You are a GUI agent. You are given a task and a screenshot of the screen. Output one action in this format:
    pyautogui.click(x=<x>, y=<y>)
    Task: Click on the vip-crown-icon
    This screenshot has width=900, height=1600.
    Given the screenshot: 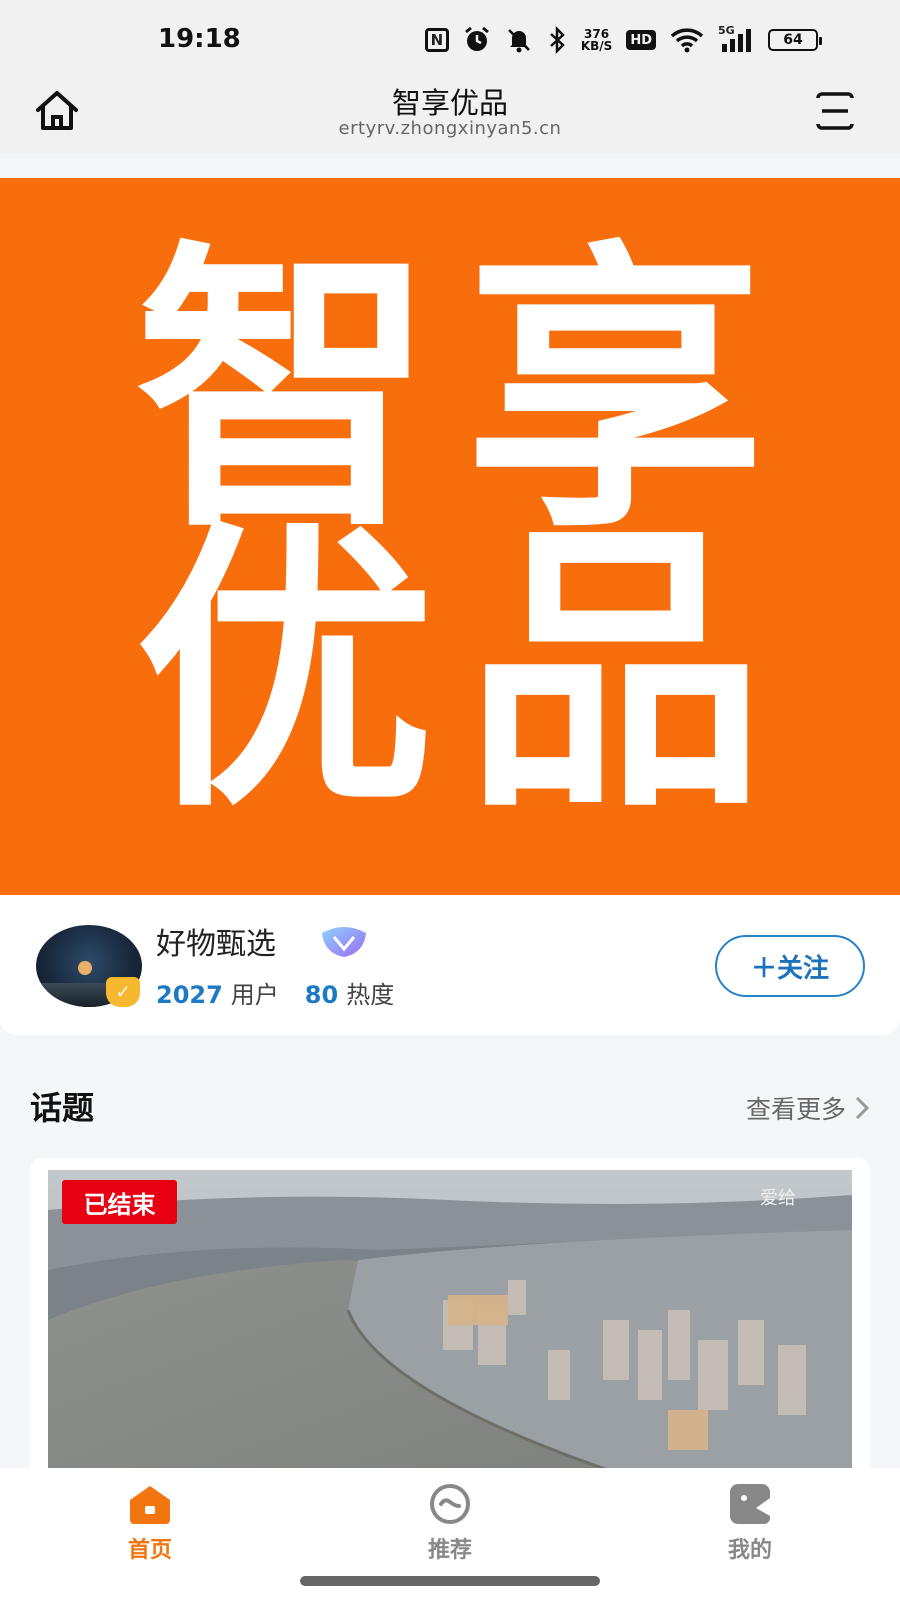 What is the action you would take?
    pyautogui.click(x=344, y=941)
    